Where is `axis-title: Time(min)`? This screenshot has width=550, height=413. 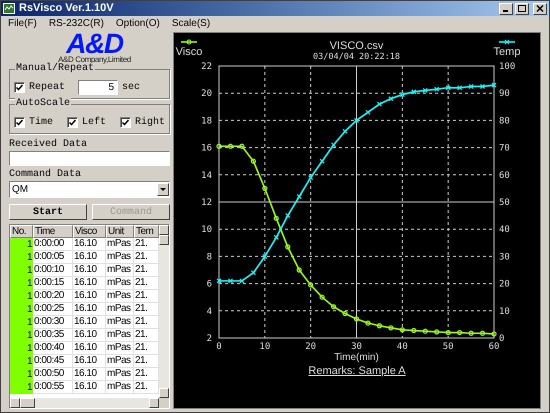
axis-title: Time(min) is located at coordinates (356, 357).